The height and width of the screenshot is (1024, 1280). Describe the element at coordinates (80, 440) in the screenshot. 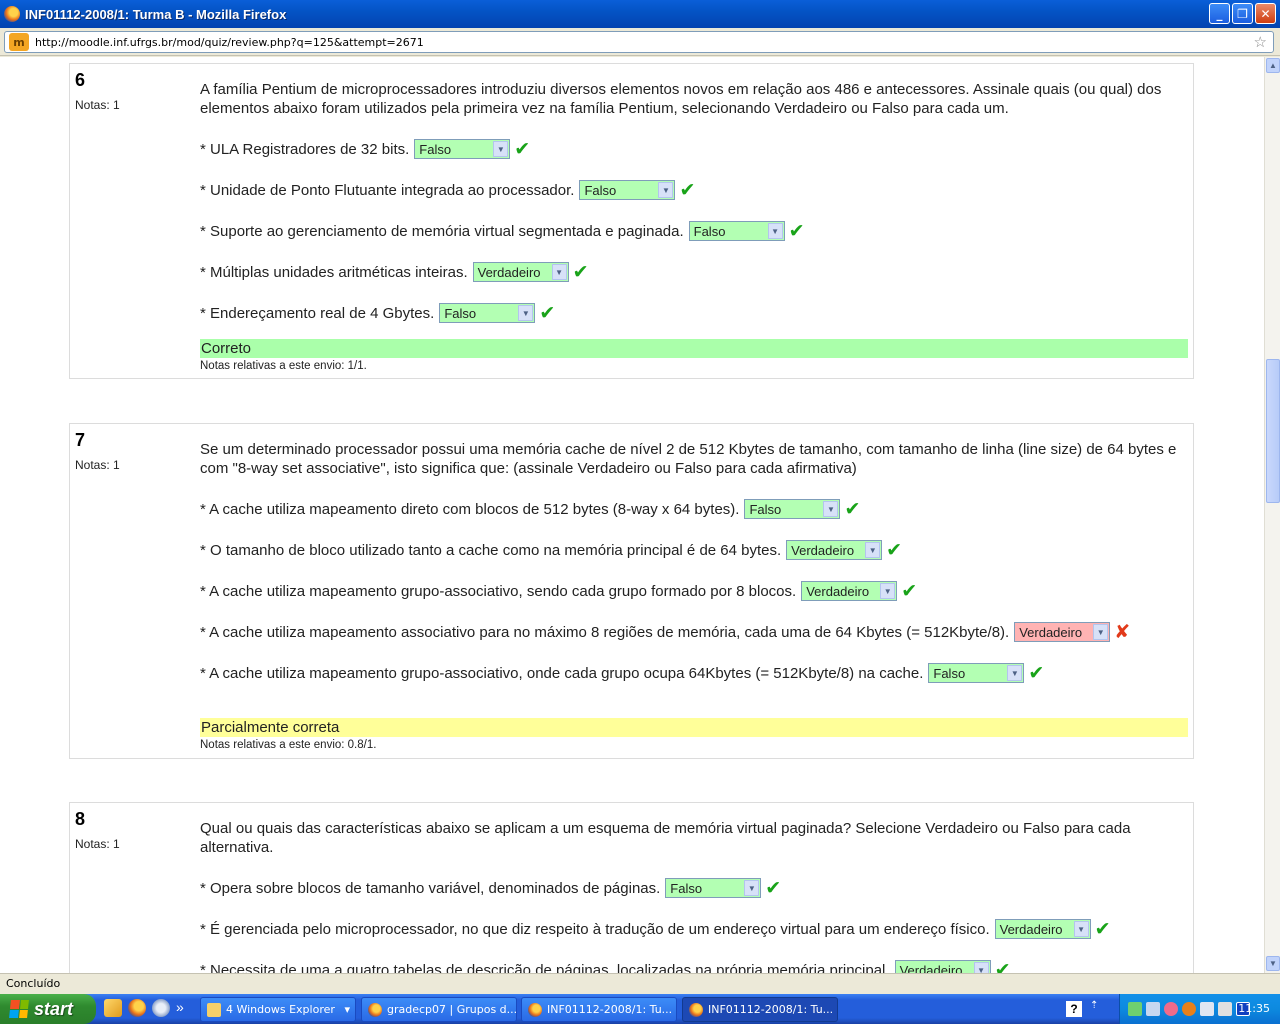

I see `question-number: 7` at that location.